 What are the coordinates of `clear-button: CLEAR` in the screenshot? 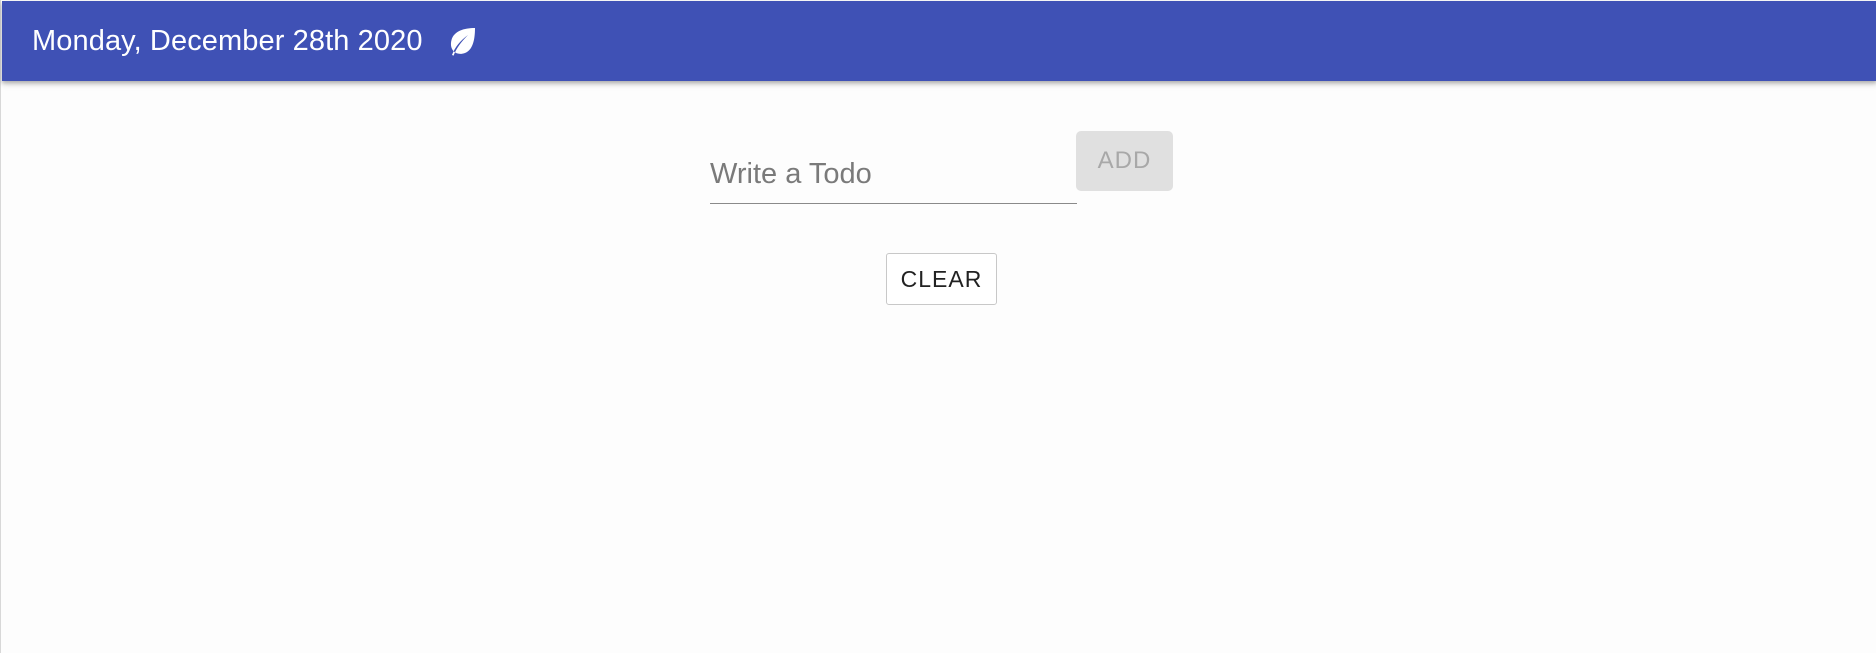 It's located at (941, 279).